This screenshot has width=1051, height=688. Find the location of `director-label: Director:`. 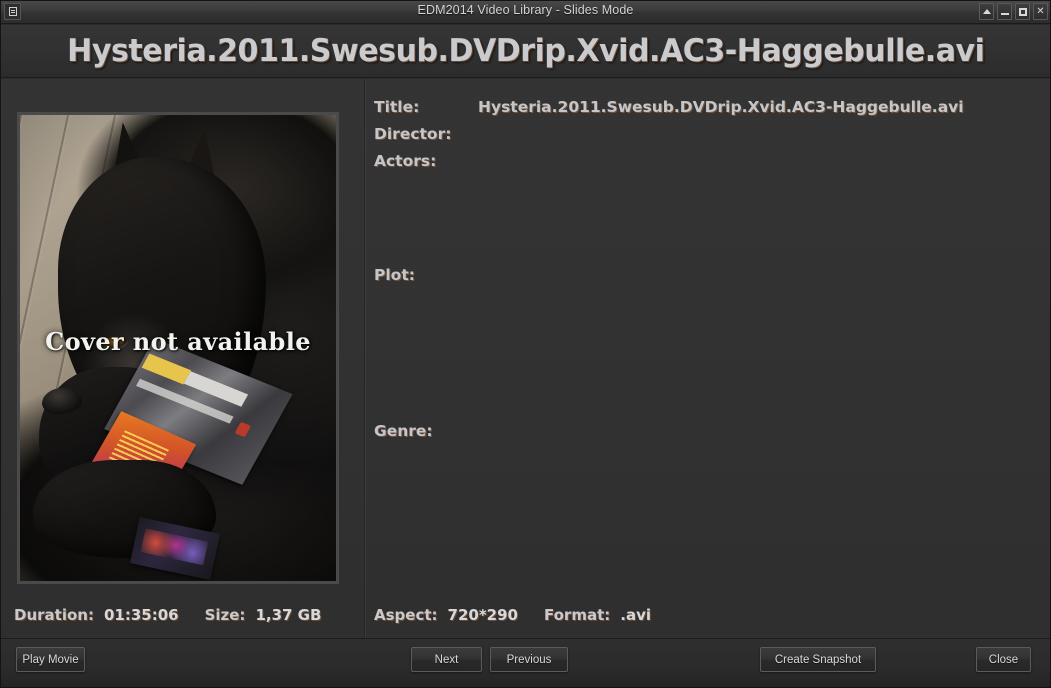

director-label: Director: is located at coordinates (413, 134).